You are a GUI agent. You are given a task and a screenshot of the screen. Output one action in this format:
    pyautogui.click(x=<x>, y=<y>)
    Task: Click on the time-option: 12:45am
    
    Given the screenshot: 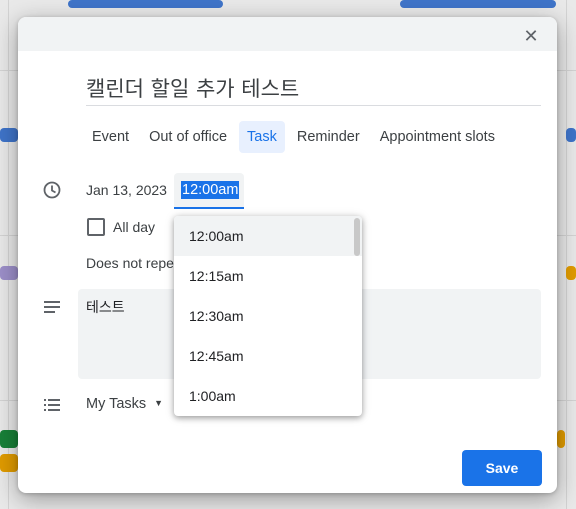 What is the action you would take?
    pyautogui.click(x=268, y=356)
    